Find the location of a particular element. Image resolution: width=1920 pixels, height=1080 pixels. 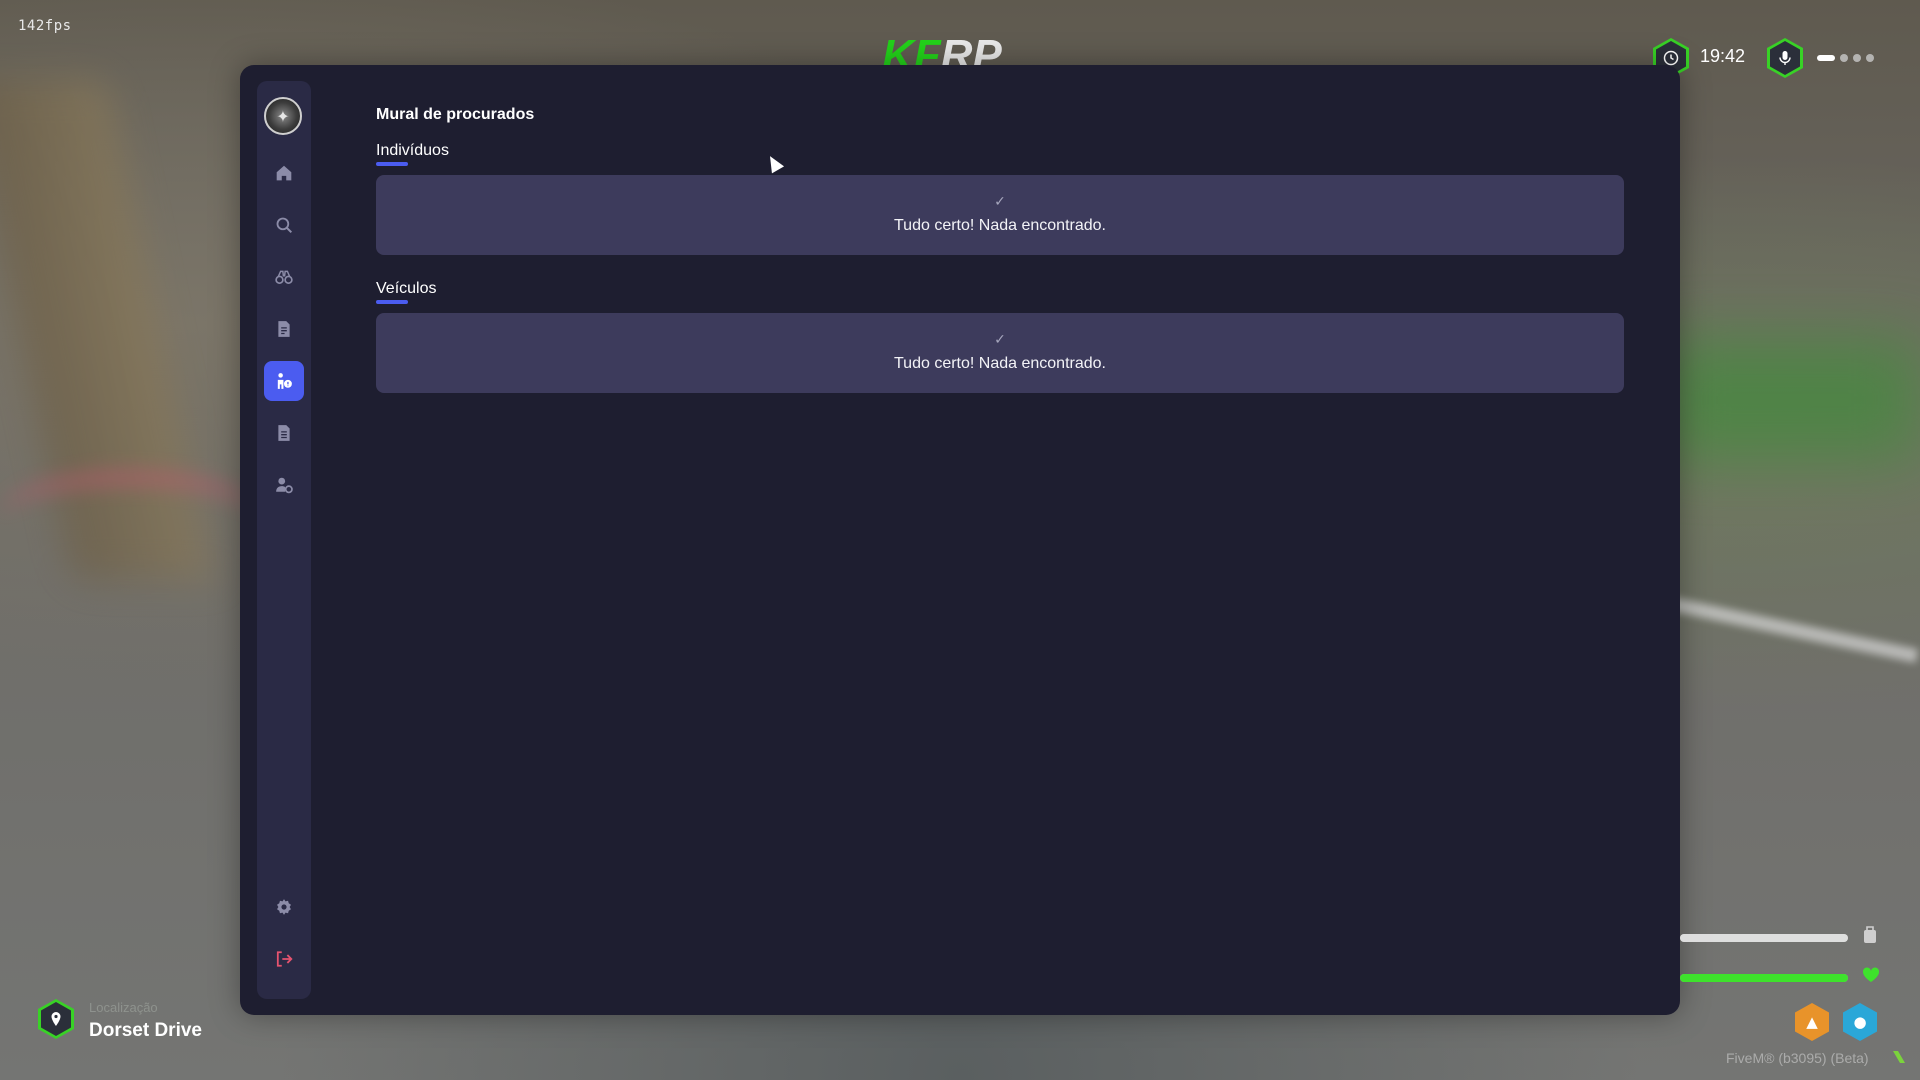

search-icon is located at coordinates (284, 225).